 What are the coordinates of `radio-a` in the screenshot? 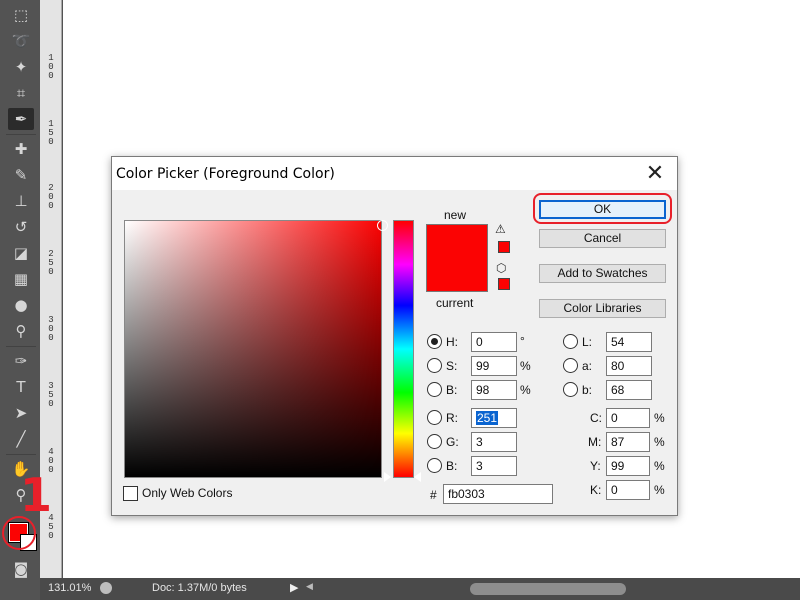 It's located at (570, 365).